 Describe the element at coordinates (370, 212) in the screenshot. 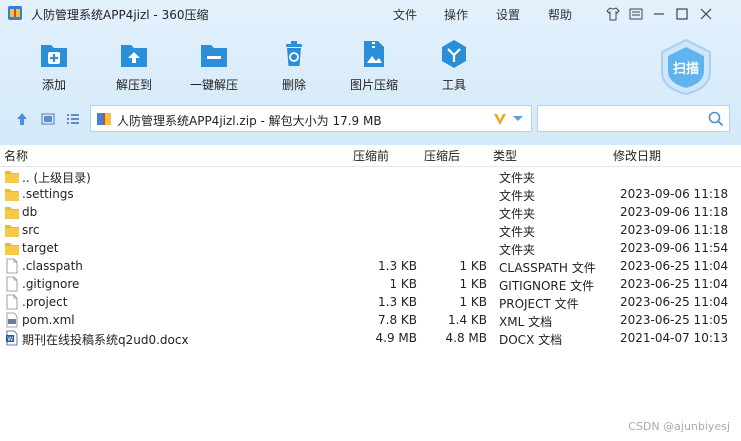

I see `file-row: db 文件夹 2023-09-06 11:18` at that location.